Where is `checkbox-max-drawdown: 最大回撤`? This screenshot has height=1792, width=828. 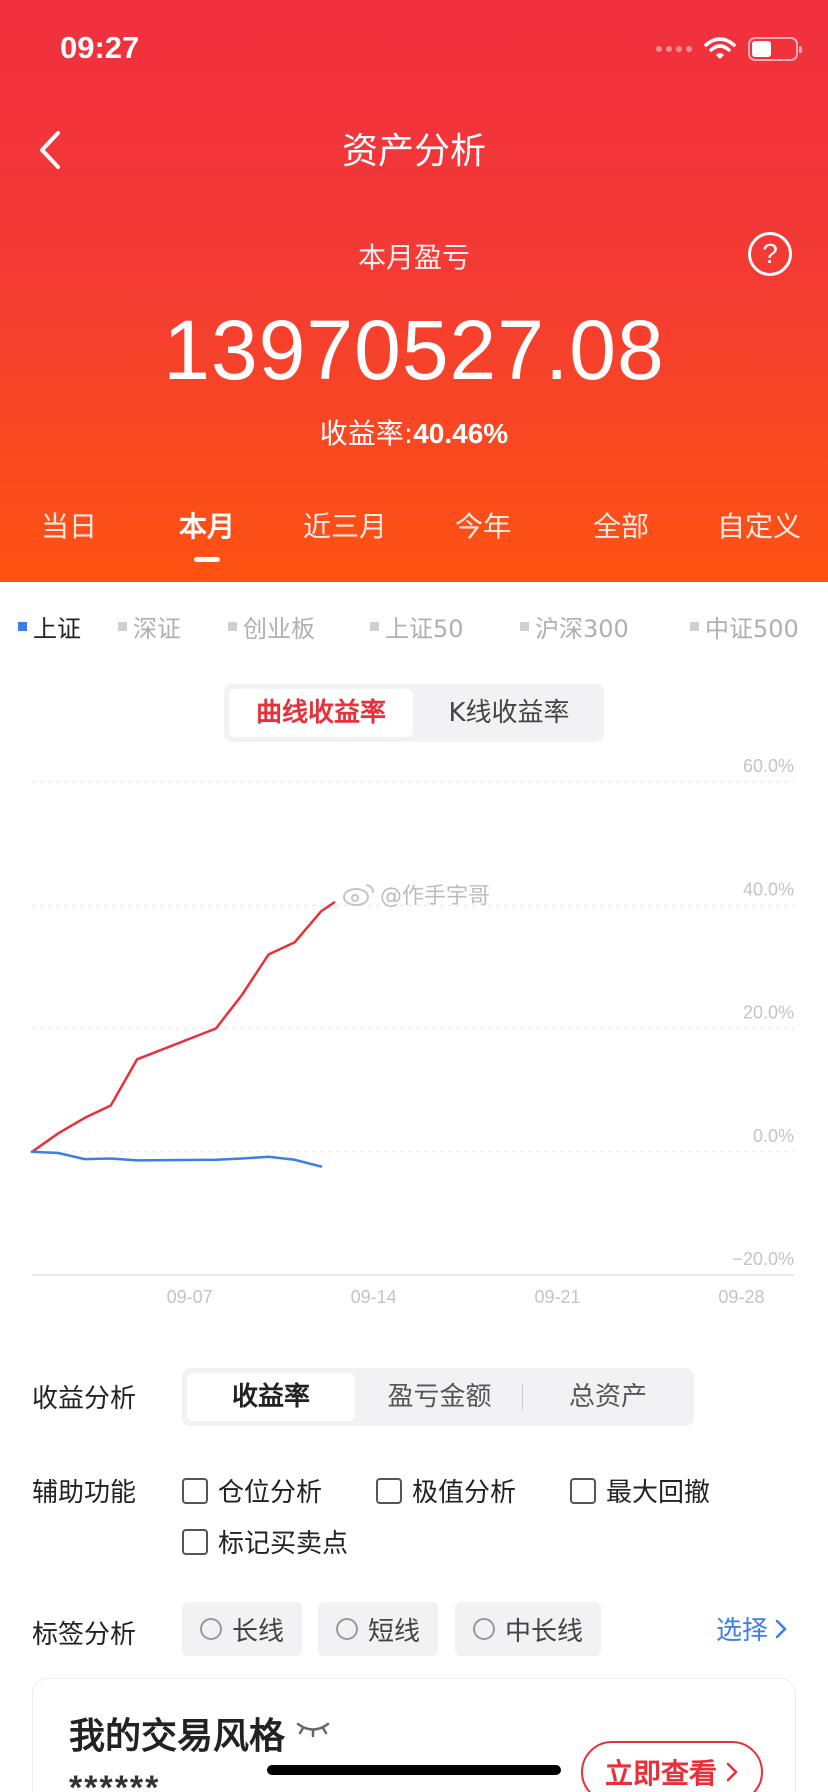 checkbox-max-drawdown: 最大回撤 is located at coordinates (640, 1490).